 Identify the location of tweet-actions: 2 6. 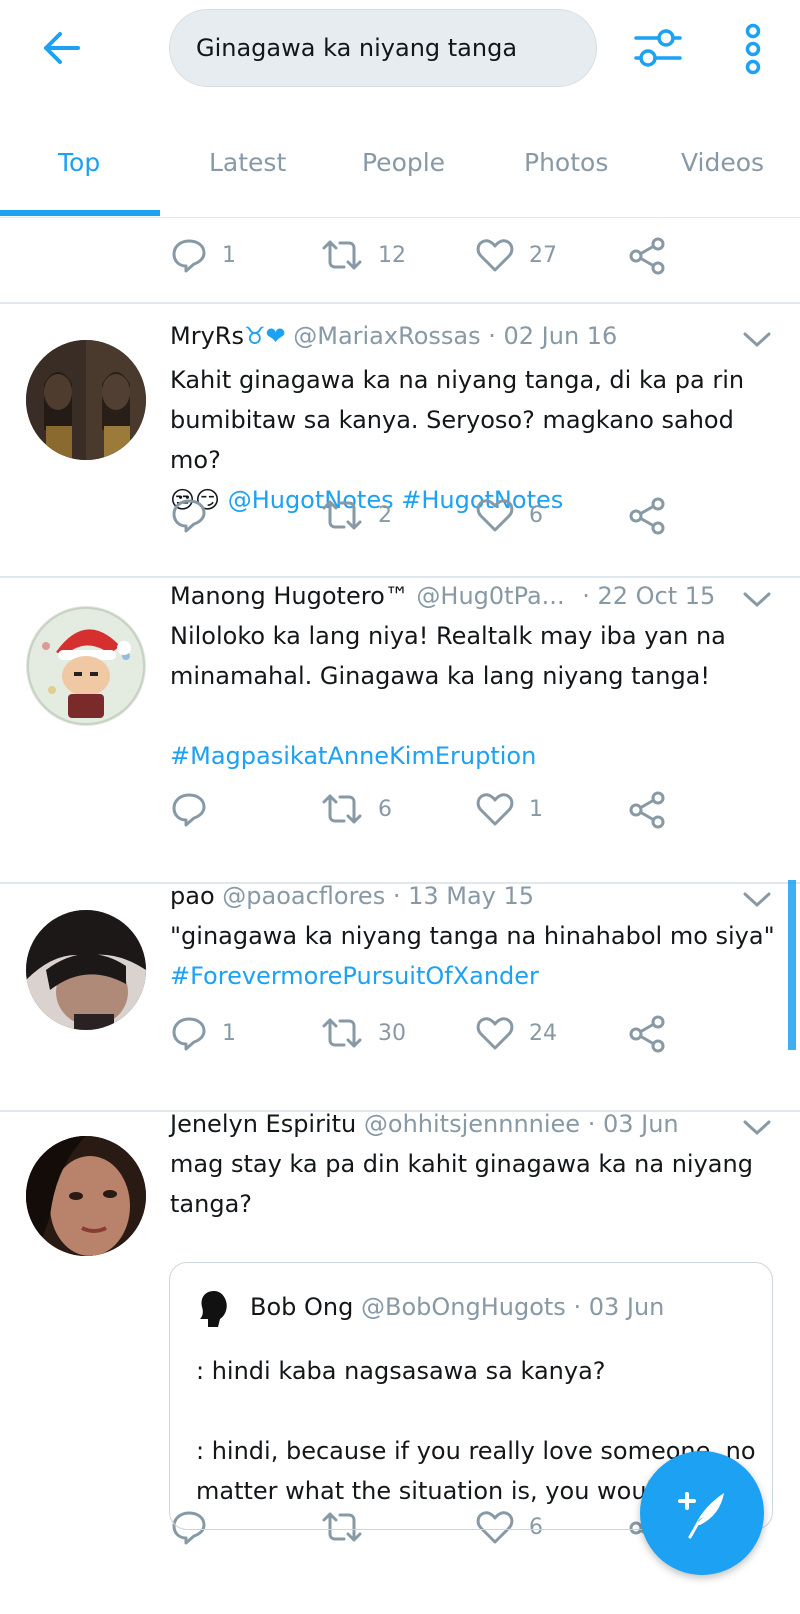
(430, 518).